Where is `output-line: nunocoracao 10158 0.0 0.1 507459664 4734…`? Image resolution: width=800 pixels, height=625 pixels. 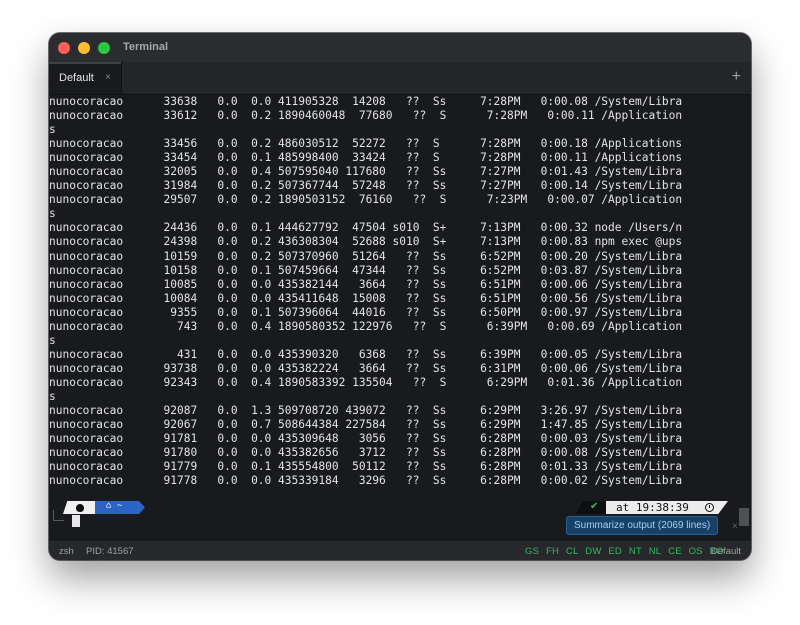
output-line: nunocoracao 10158 0.0 0.1 507459664 4734… is located at coordinates (366, 270).